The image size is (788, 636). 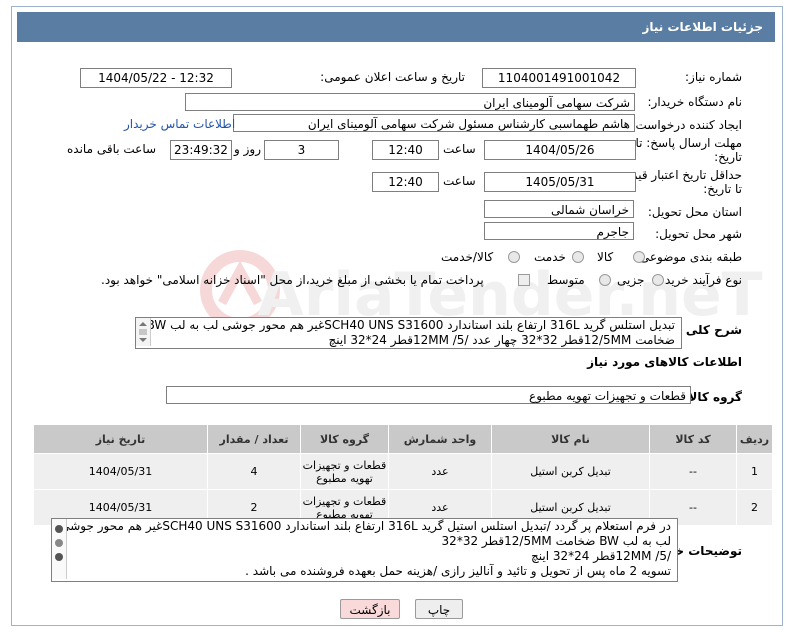 What do you see at coordinates (156, 78) in the screenshot?
I see `announce-field: 1404/05/22 - 12:32` at bounding box center [156, 78].